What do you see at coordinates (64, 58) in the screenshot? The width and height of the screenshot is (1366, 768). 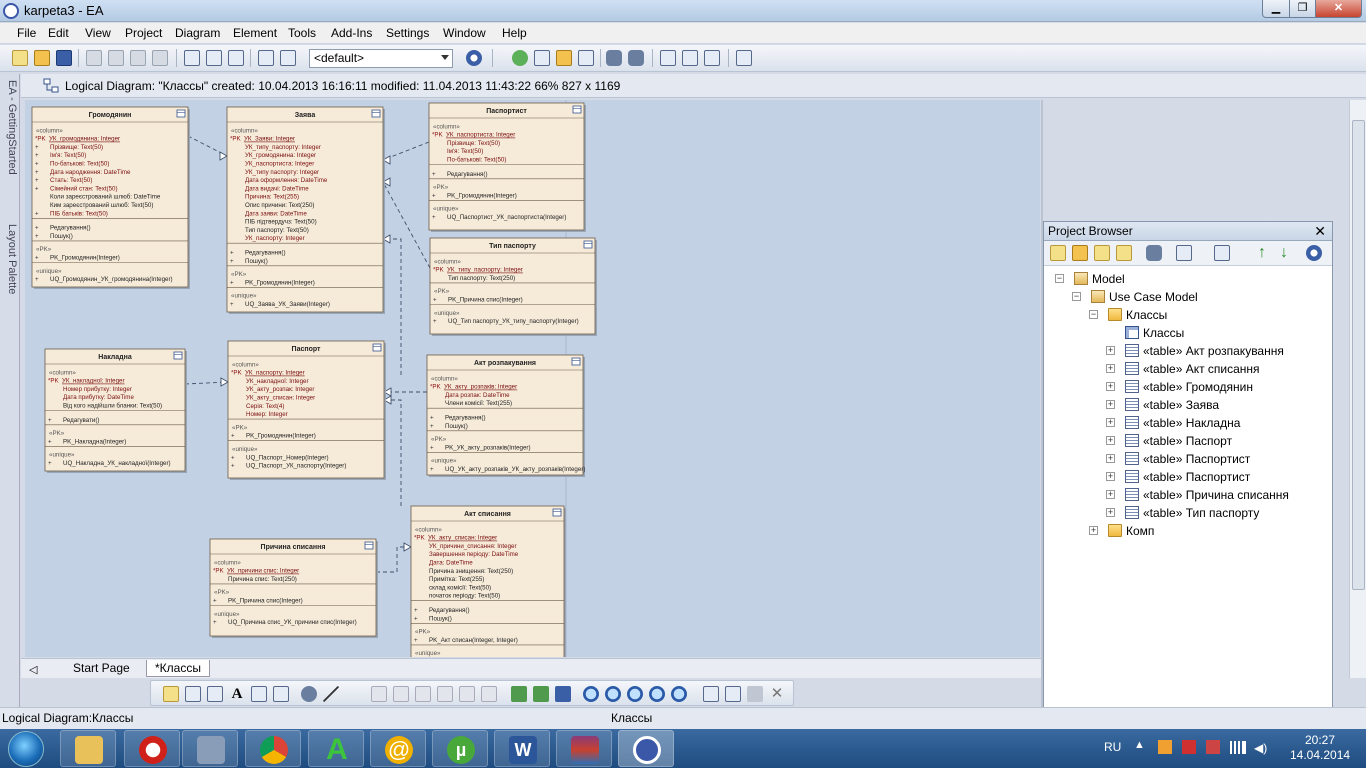 I see `save-icon` at bounding box center [64, 58].